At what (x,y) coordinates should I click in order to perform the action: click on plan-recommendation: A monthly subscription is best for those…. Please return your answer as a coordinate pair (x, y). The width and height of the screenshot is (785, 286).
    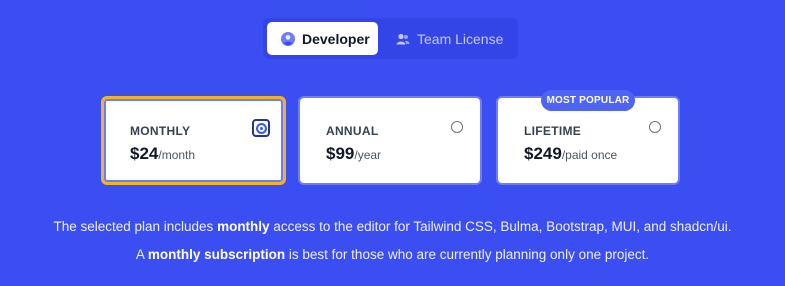
    Looking at the image, I should click on (392, 254).